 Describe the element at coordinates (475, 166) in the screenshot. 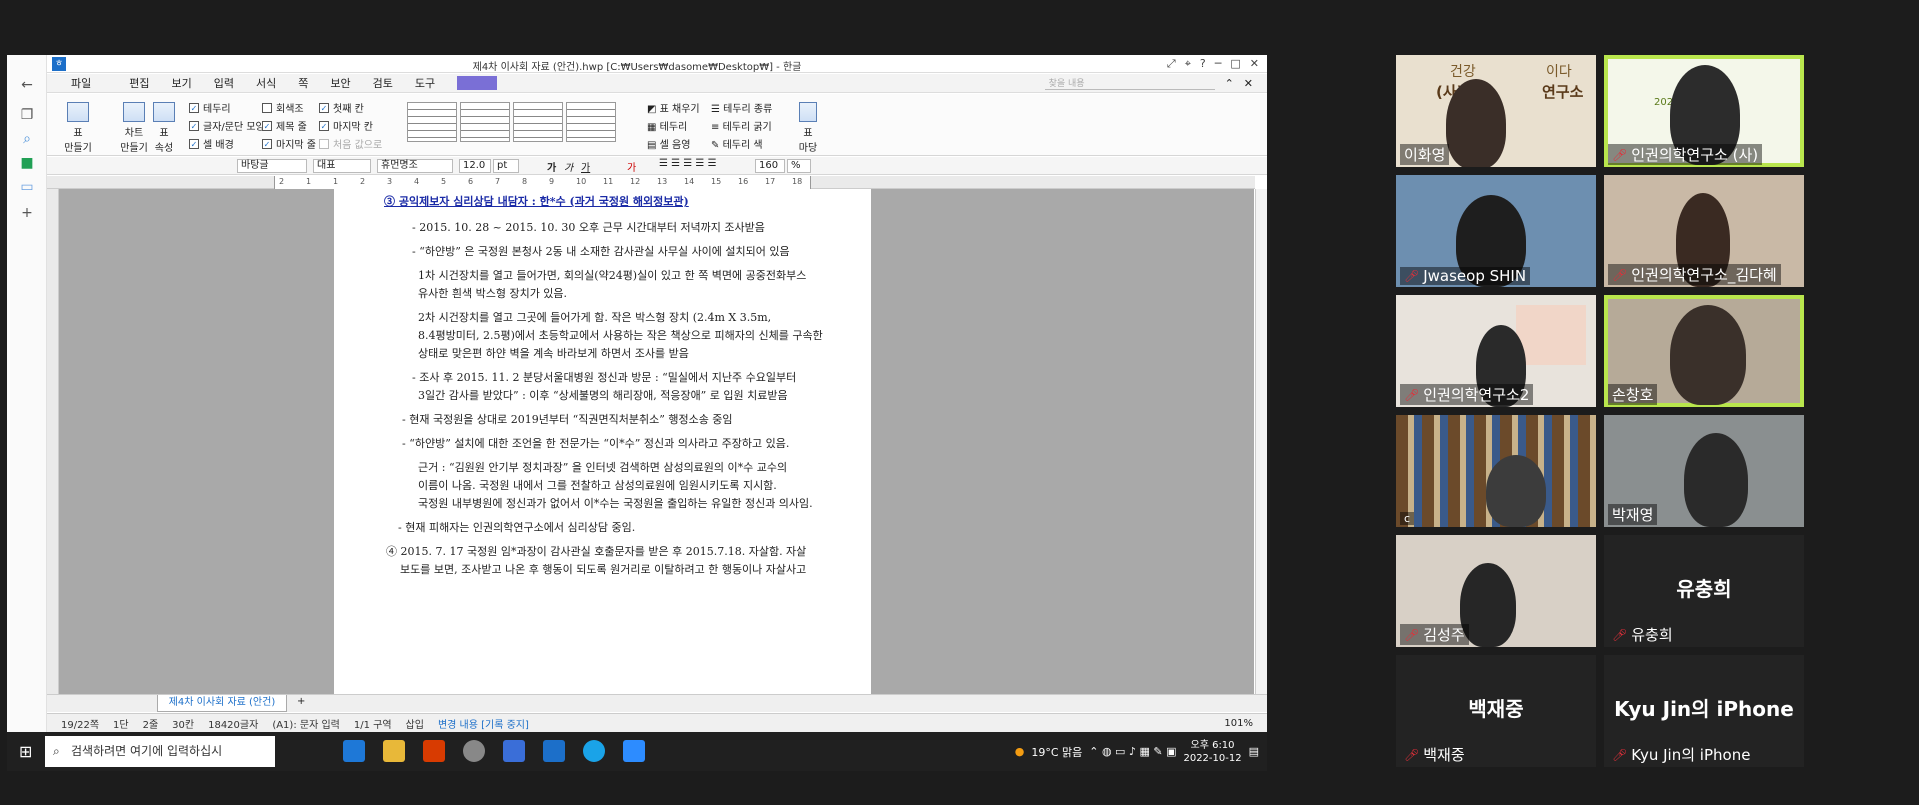

I see `font-size-input: 12.0` at that location.